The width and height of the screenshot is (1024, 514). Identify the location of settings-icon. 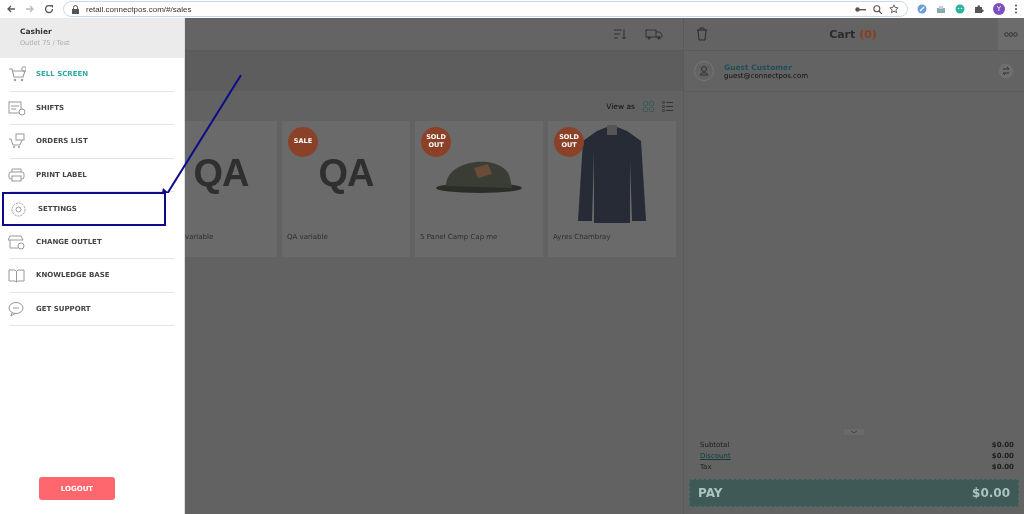
(19, 208).